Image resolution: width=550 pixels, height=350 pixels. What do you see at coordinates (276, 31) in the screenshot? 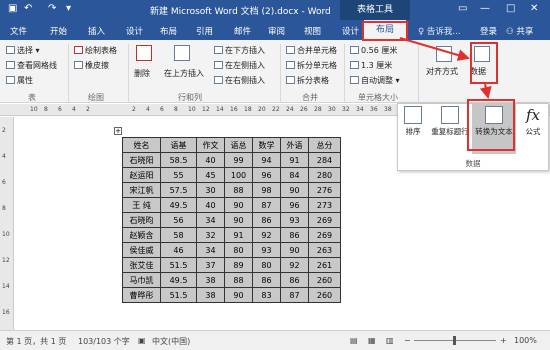
I see `tab-review: 审阅` at bounding box center [276, 31].